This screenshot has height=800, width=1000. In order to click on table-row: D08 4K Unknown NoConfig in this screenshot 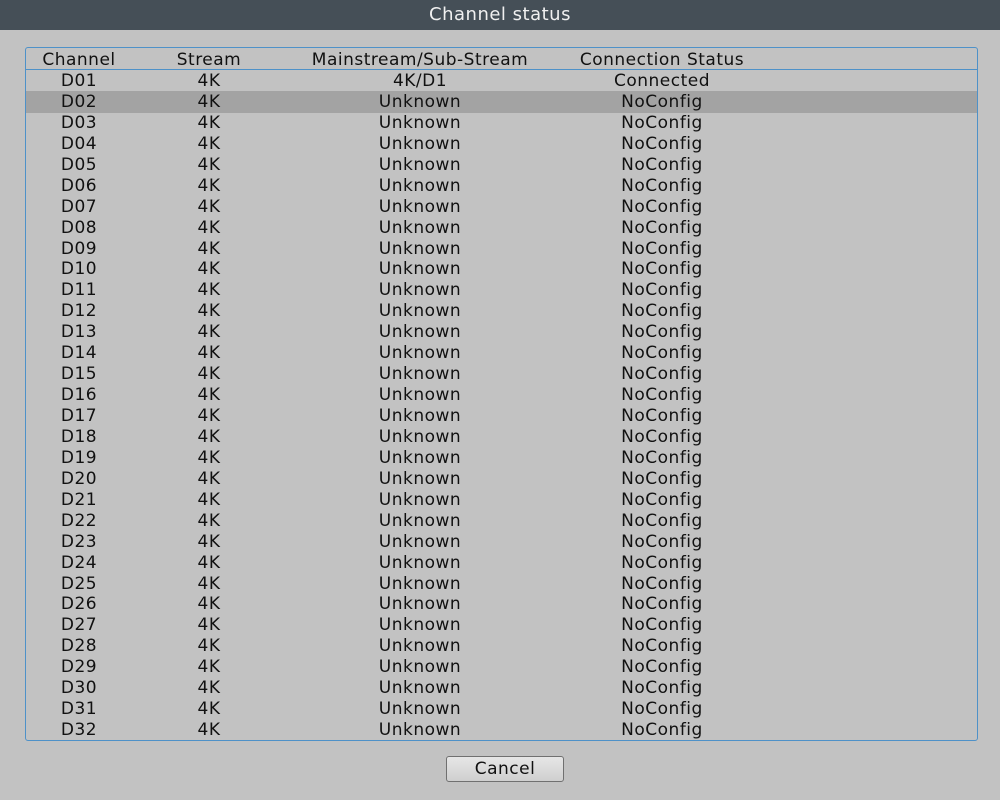, I will do `click(501, 228)`.